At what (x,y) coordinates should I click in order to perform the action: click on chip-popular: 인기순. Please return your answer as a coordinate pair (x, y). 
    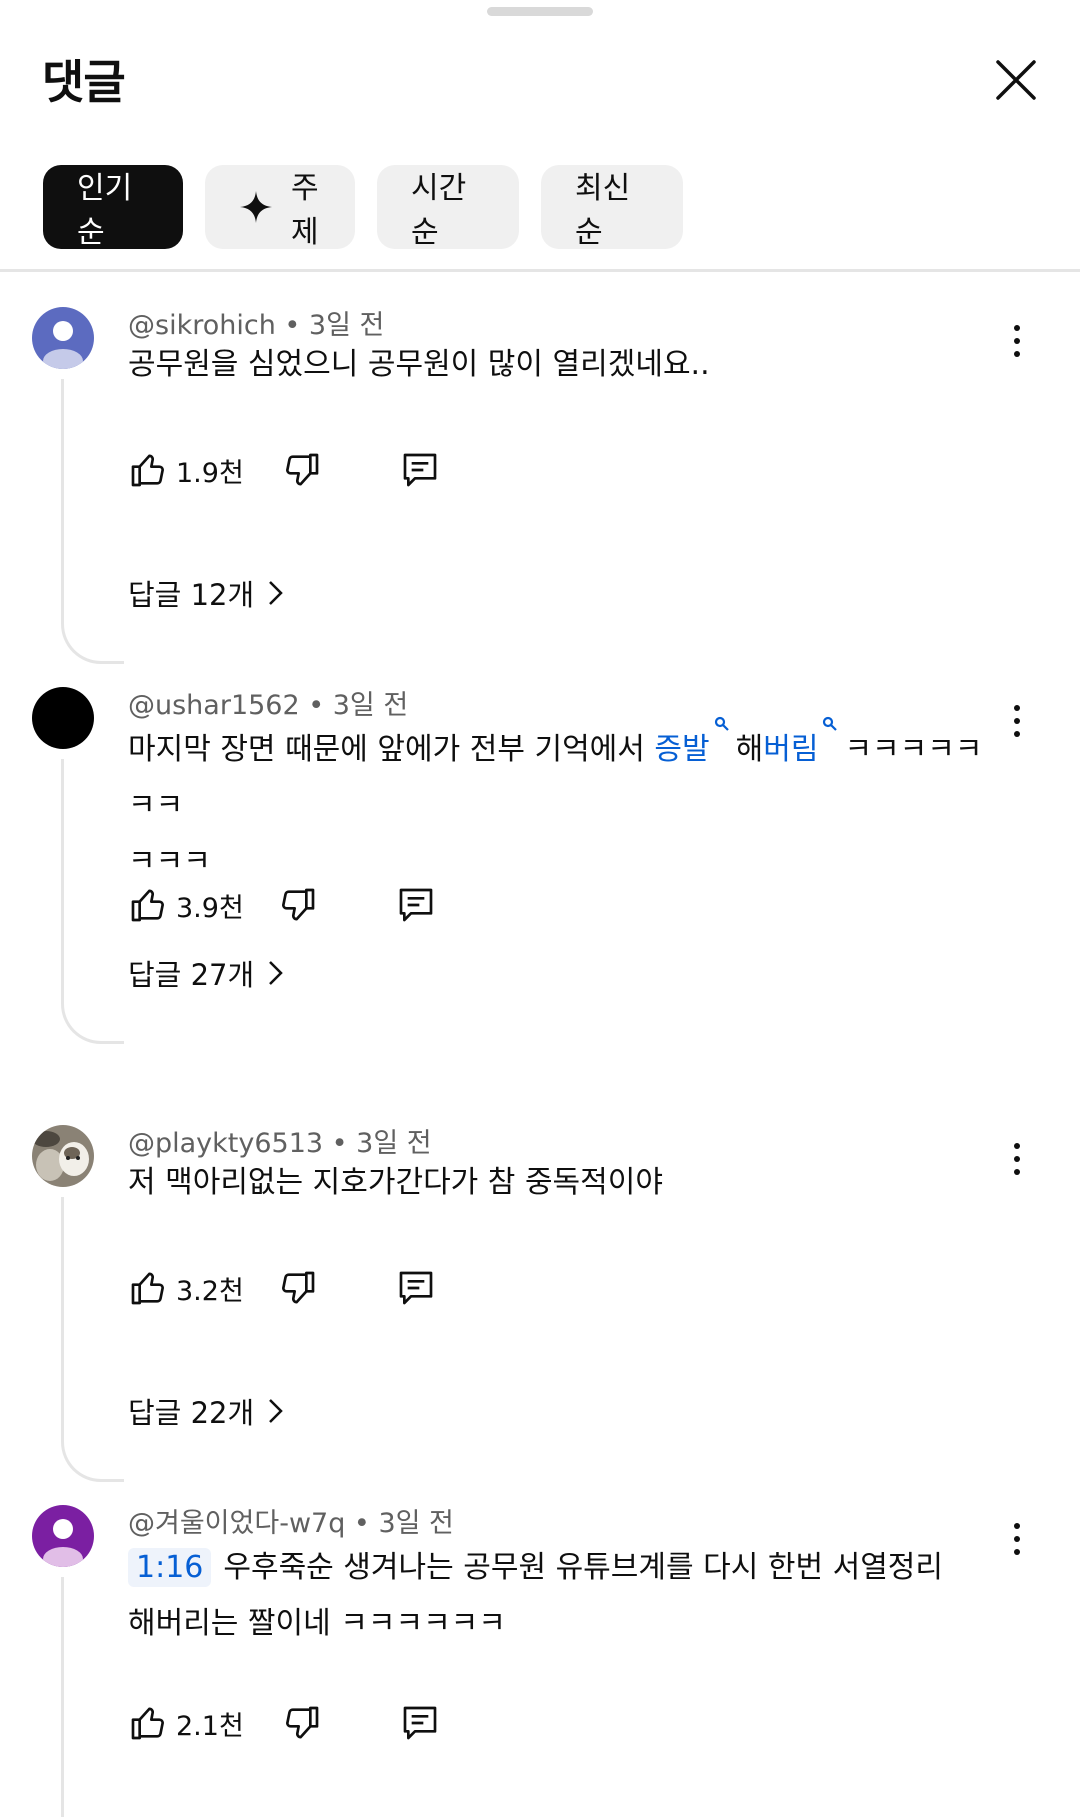
    Looking at the image, I should click on (113, 207).